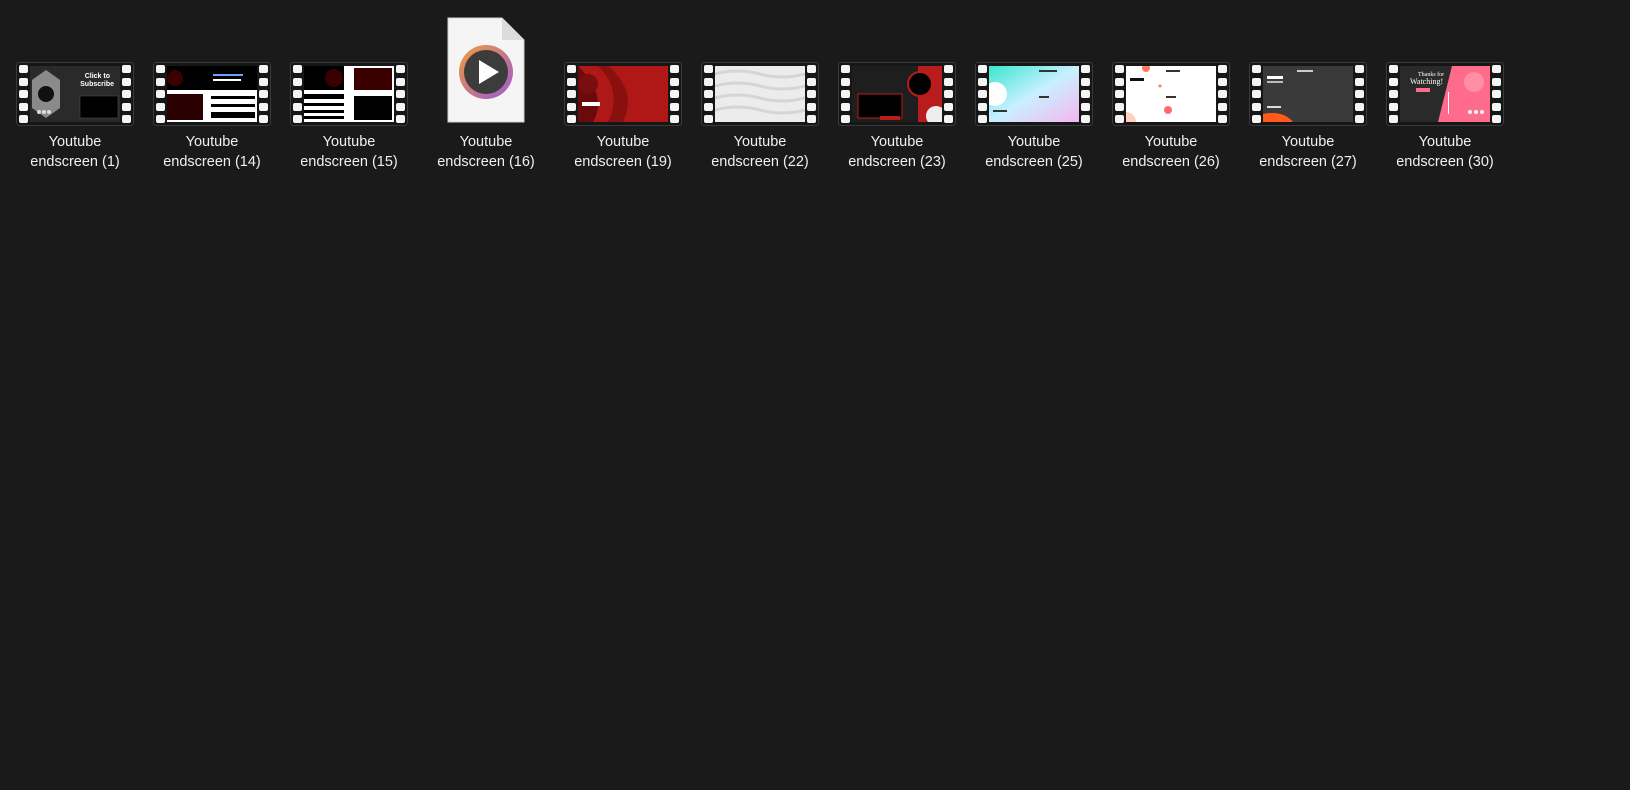 The image size is (1630, 790). I want to click on file-item-yt19: Youtube endscreen (19), so click(623, 94).